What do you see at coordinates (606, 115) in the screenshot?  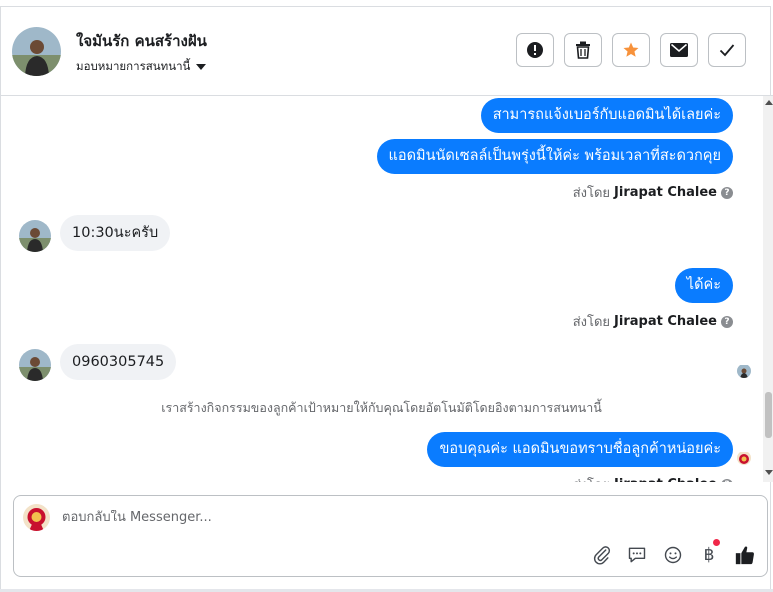 I see `outgoing-message: สามารถแจ้งเบอร์กับแอดมินได้เลยค่ะ` at bounding box center [606, 115].